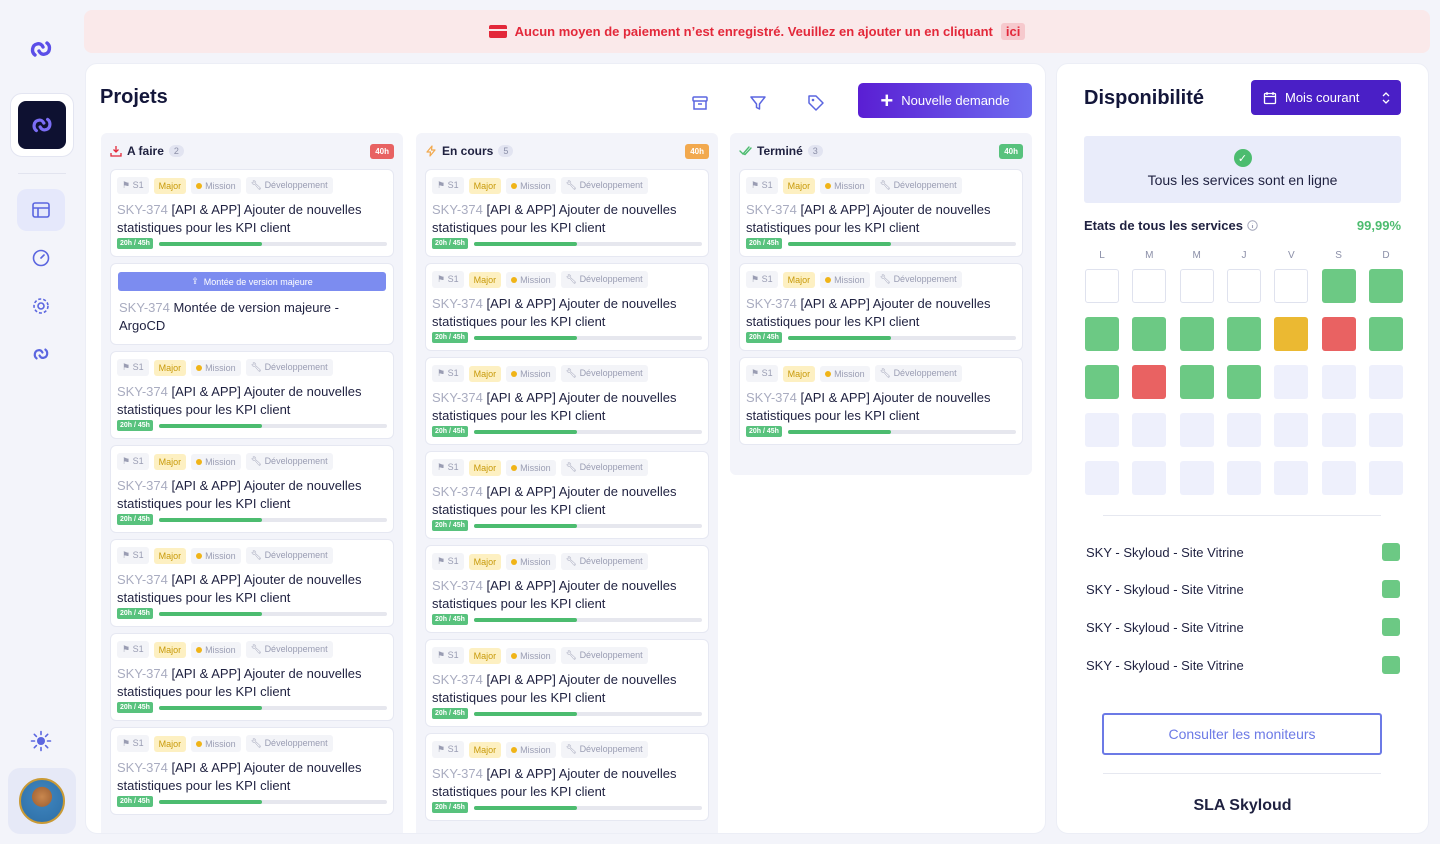  Describe the element at coordinates (1252, 225) in the screenshot. I see `info-icon` at that location.